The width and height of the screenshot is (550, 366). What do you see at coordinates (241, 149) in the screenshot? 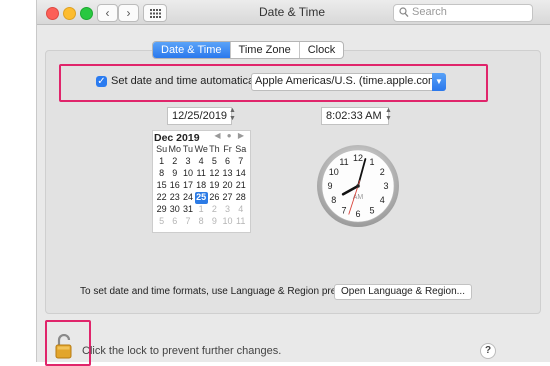
I see `calendar-day-name: Sa` at bounding box center [241, 149].